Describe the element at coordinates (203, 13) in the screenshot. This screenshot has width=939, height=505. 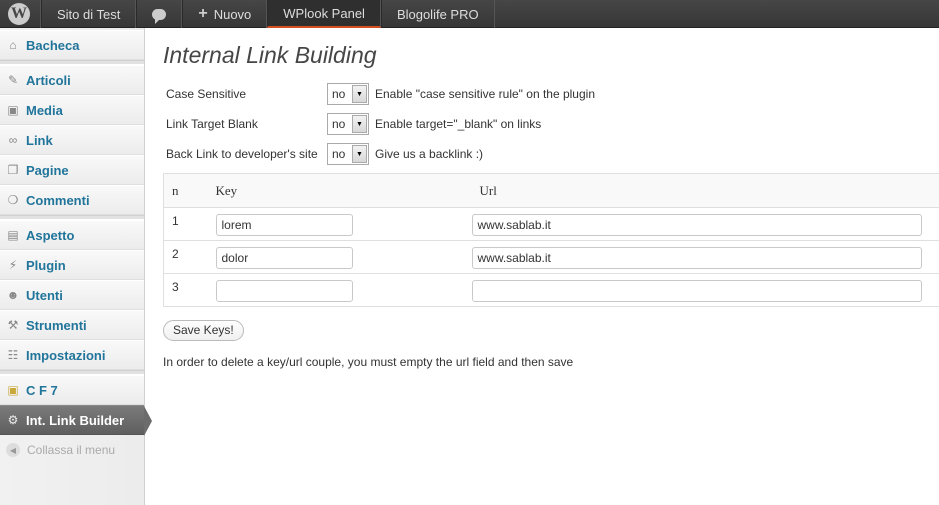
I see `plus-icon: +` at that location.